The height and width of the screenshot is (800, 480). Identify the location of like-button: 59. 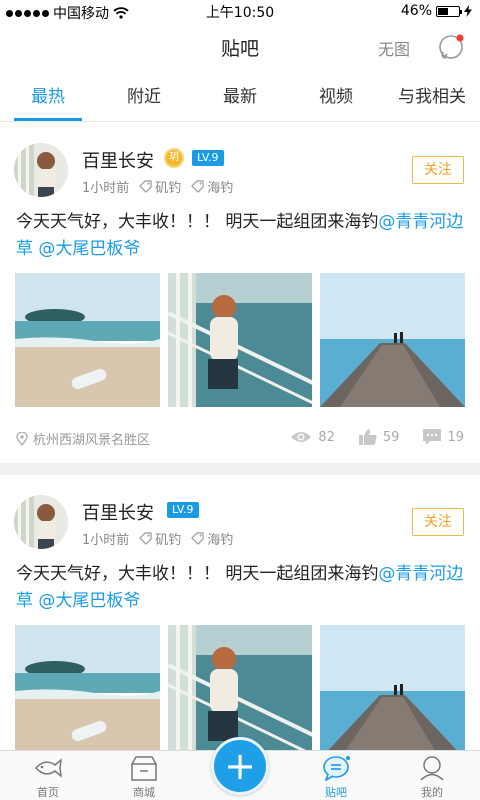
(379, 437).